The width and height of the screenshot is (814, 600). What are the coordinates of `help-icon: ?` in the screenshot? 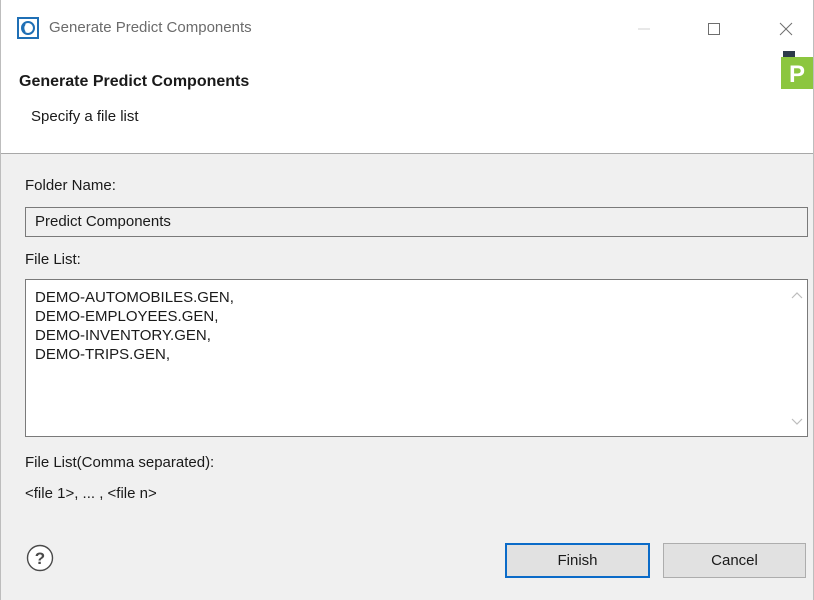 It's located at (40, 558).